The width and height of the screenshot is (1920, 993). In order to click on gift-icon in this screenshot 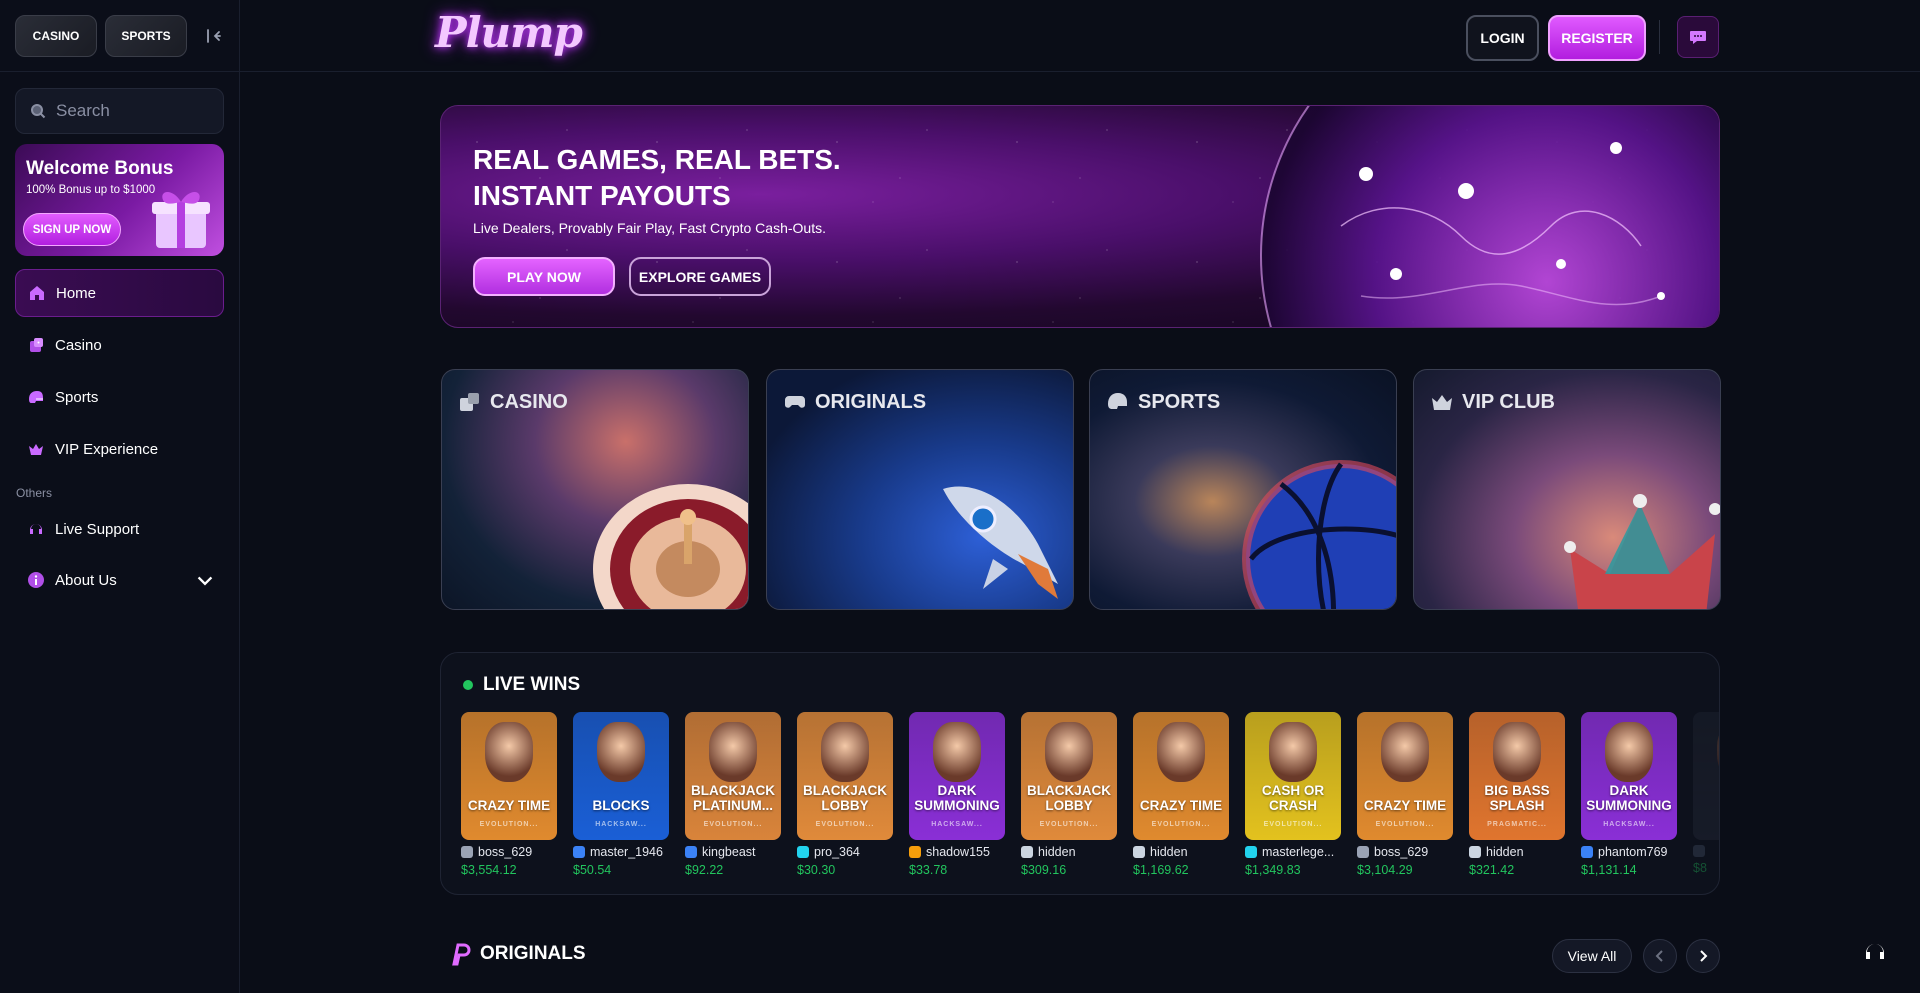, I will do `click(181, 220)`.